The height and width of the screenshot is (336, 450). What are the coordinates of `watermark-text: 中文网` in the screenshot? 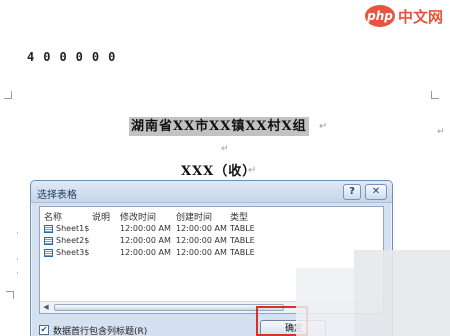 It's located at (421, 17).